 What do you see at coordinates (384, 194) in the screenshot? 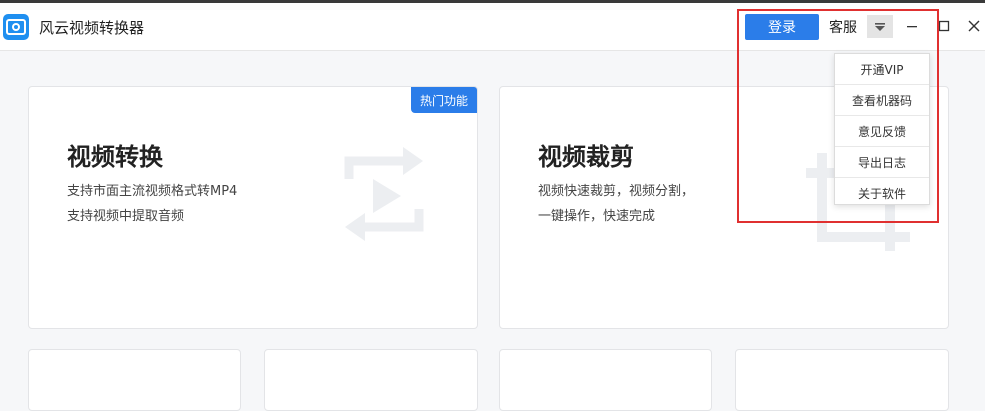
I see `convert-play-icon` at bounding box center [384, 194].